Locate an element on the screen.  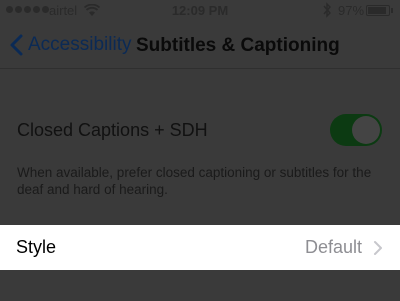
toggle-knob is located at coordinates (366, 130).